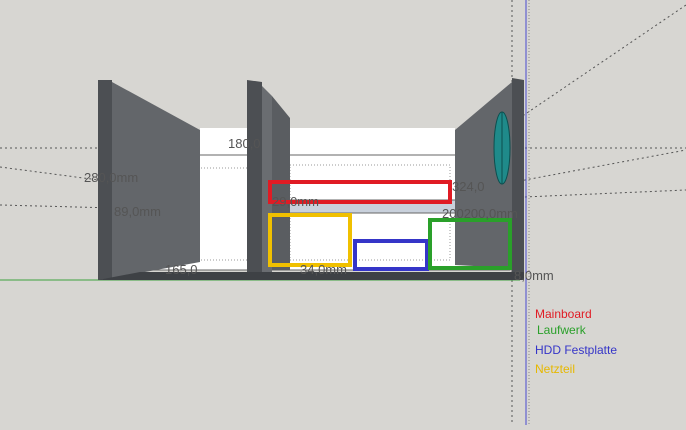 The height and width of the screenshot is (430, 686). Describe the element at coordinates (534, 275) in the screenshot. I see `dimension-label: 8,0mm` at that location.